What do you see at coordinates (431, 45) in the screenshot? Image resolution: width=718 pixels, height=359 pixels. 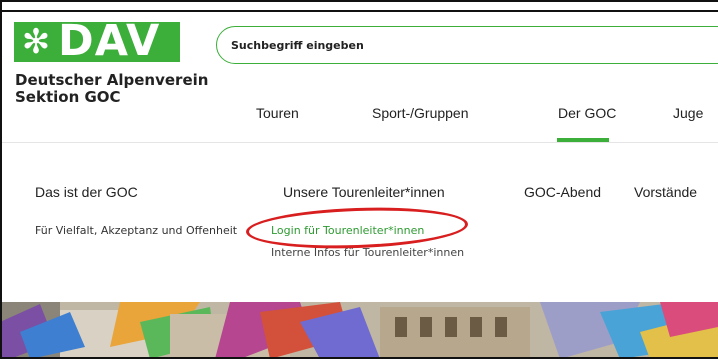 I see `search-input` at bounding box center [431, 45].